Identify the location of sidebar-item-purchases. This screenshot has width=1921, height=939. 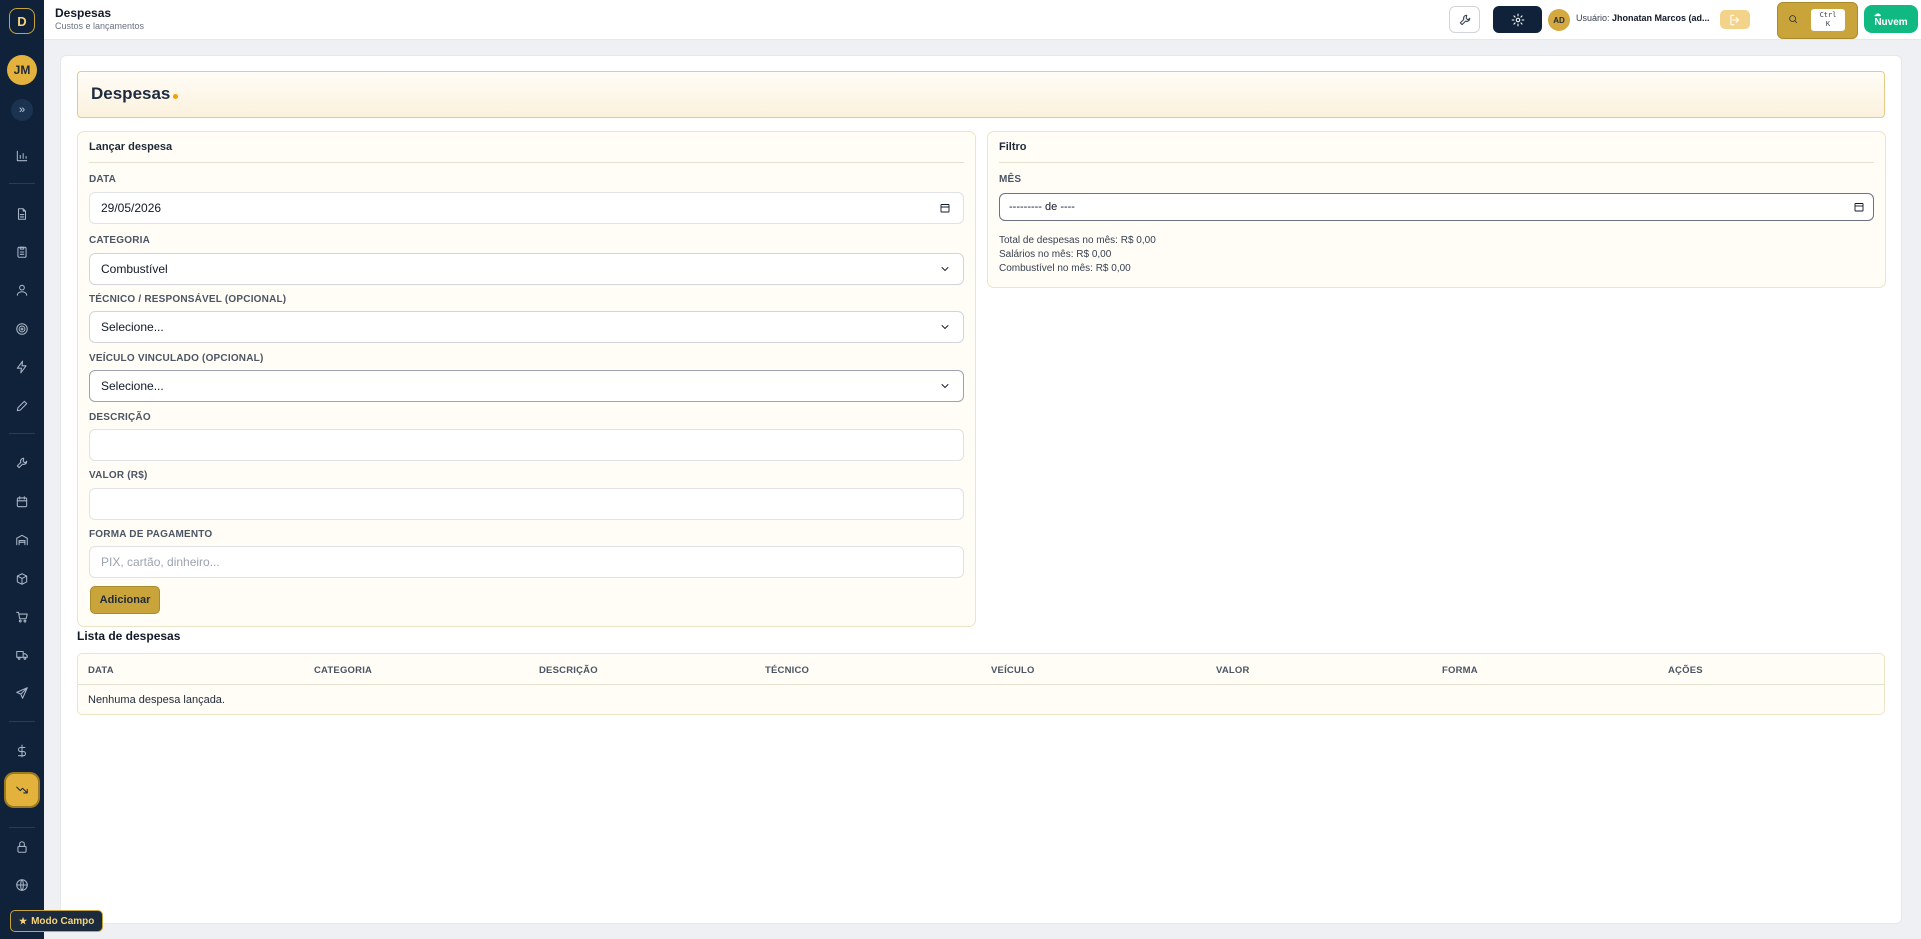
(22, 617).